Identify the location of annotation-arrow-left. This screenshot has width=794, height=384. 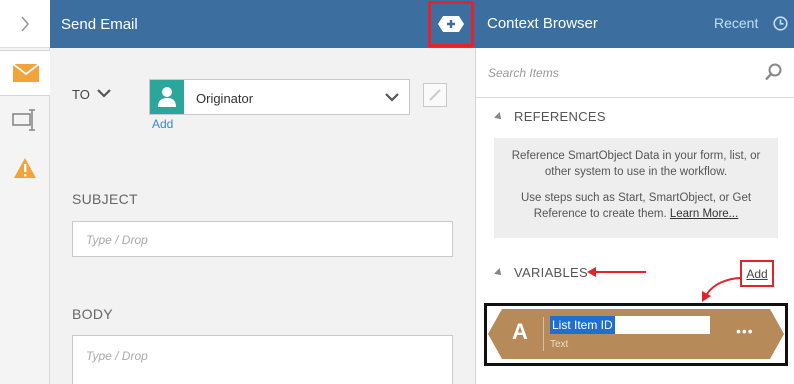
(616, 272).